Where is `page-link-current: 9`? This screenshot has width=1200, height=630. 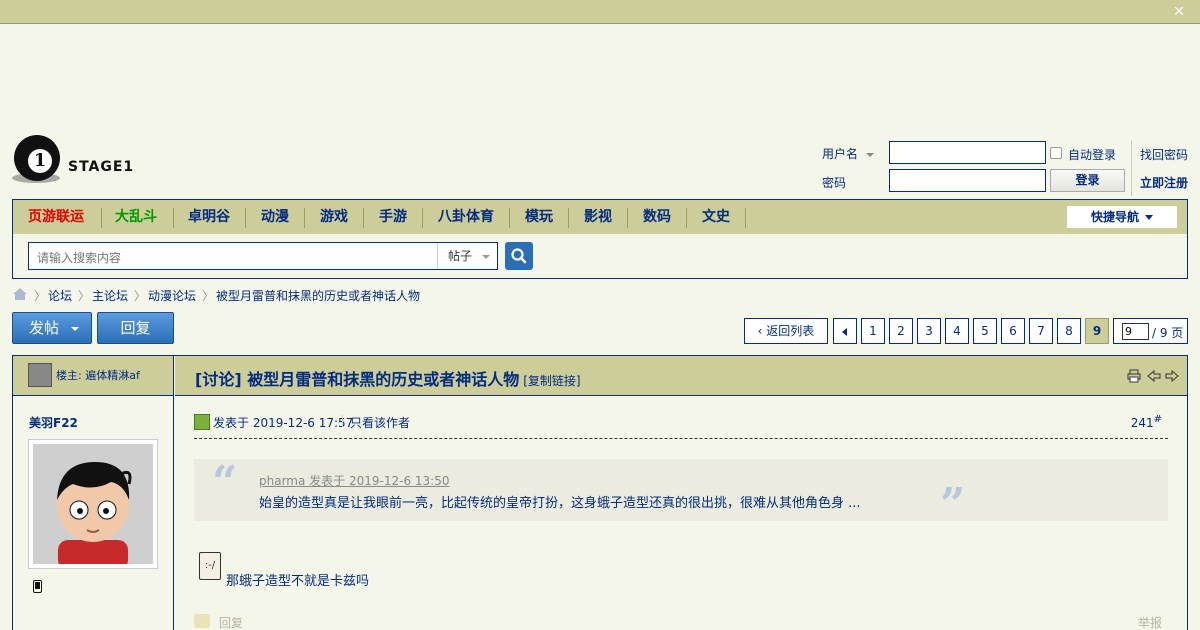
page-link-current: 9 is located at coordinates (1097, 331).